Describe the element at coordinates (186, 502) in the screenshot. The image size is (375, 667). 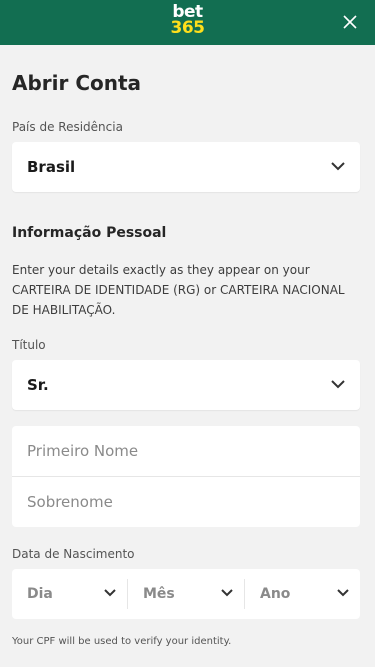
I see `last-name-input` at that location.